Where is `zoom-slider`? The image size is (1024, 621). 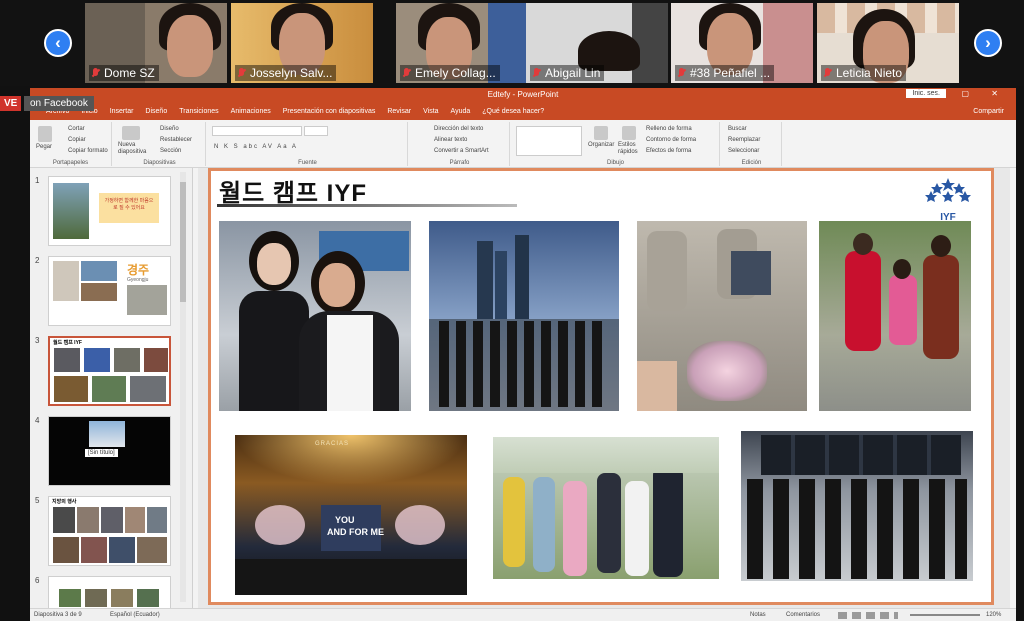 zoom-slider is located at coordinates (945, 615).